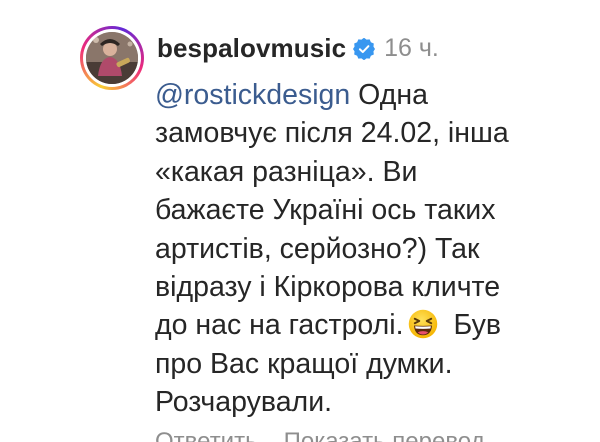  What do you see at coordinates (389, 95) in the screenshot?
I see `comment-text-segment: Одна` at bounding box center [389, 95].